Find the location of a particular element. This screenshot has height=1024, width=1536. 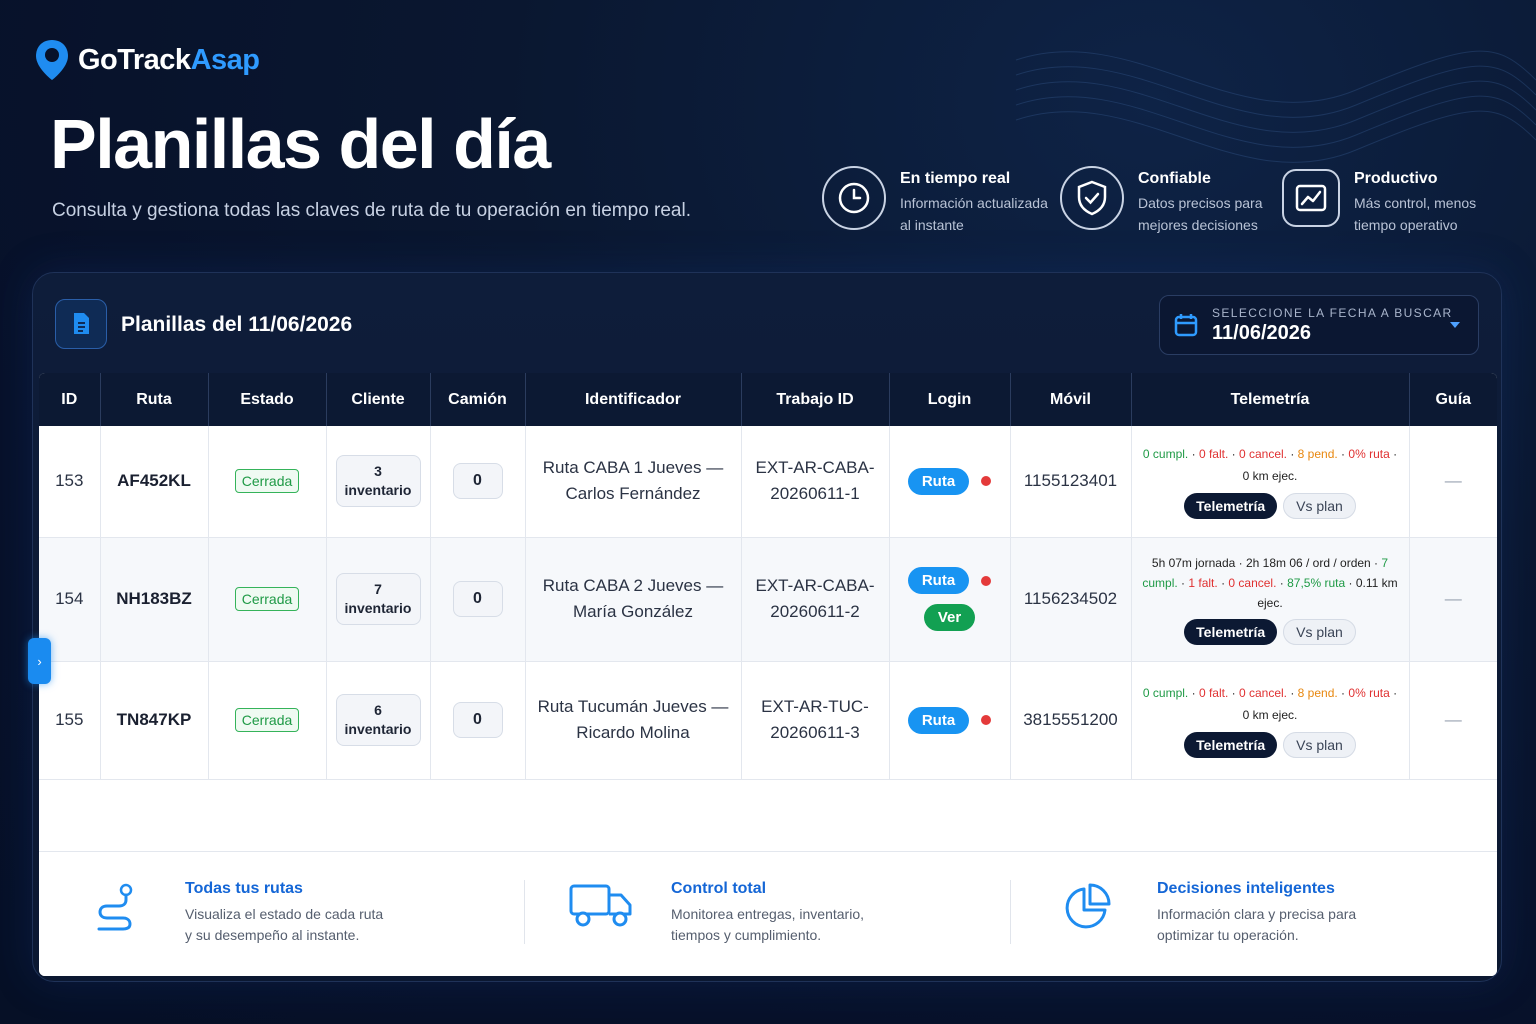

benefit-title: Control total is located at coordinates (719, 888).